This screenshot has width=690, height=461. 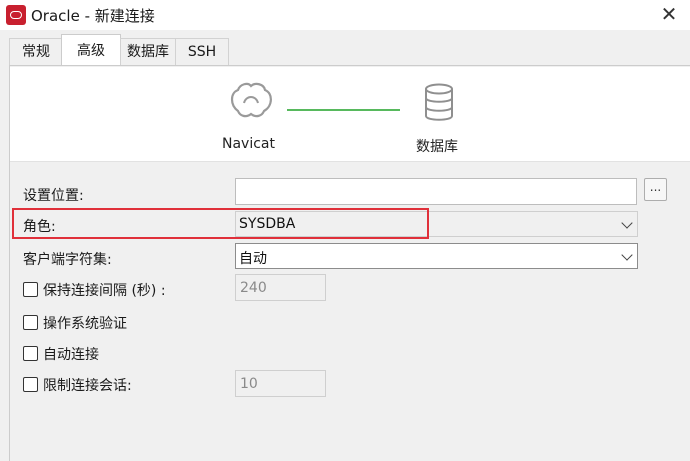 What do you see at coordinates (345, 15) in the screenshot?
I see `title-bar: Oracle - 新建连接 ✕` at bounding box center [345, 15].